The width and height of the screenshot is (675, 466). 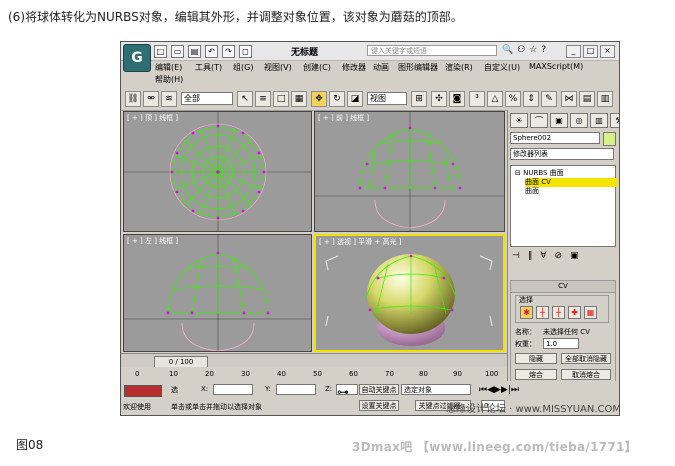 I want to click on selected-object-dropdown: 选定对象, so click(x=436, y=389).